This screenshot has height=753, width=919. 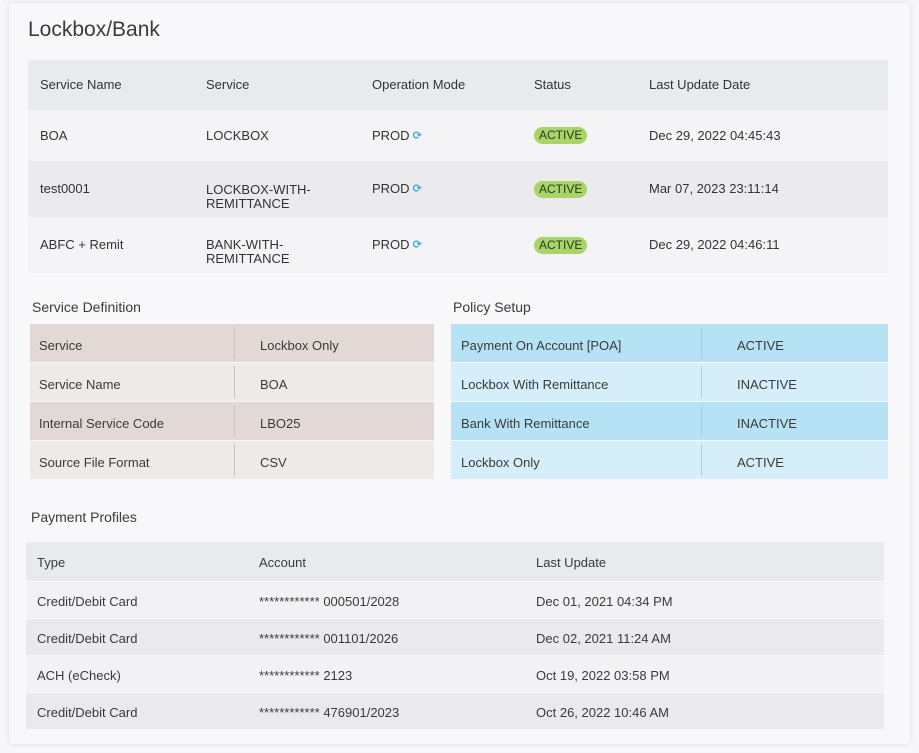 What do you see at coordinates (86, 307) in the screenshot?
I see `service-definition-title: Service Definition` at bounding box center [86, 307].